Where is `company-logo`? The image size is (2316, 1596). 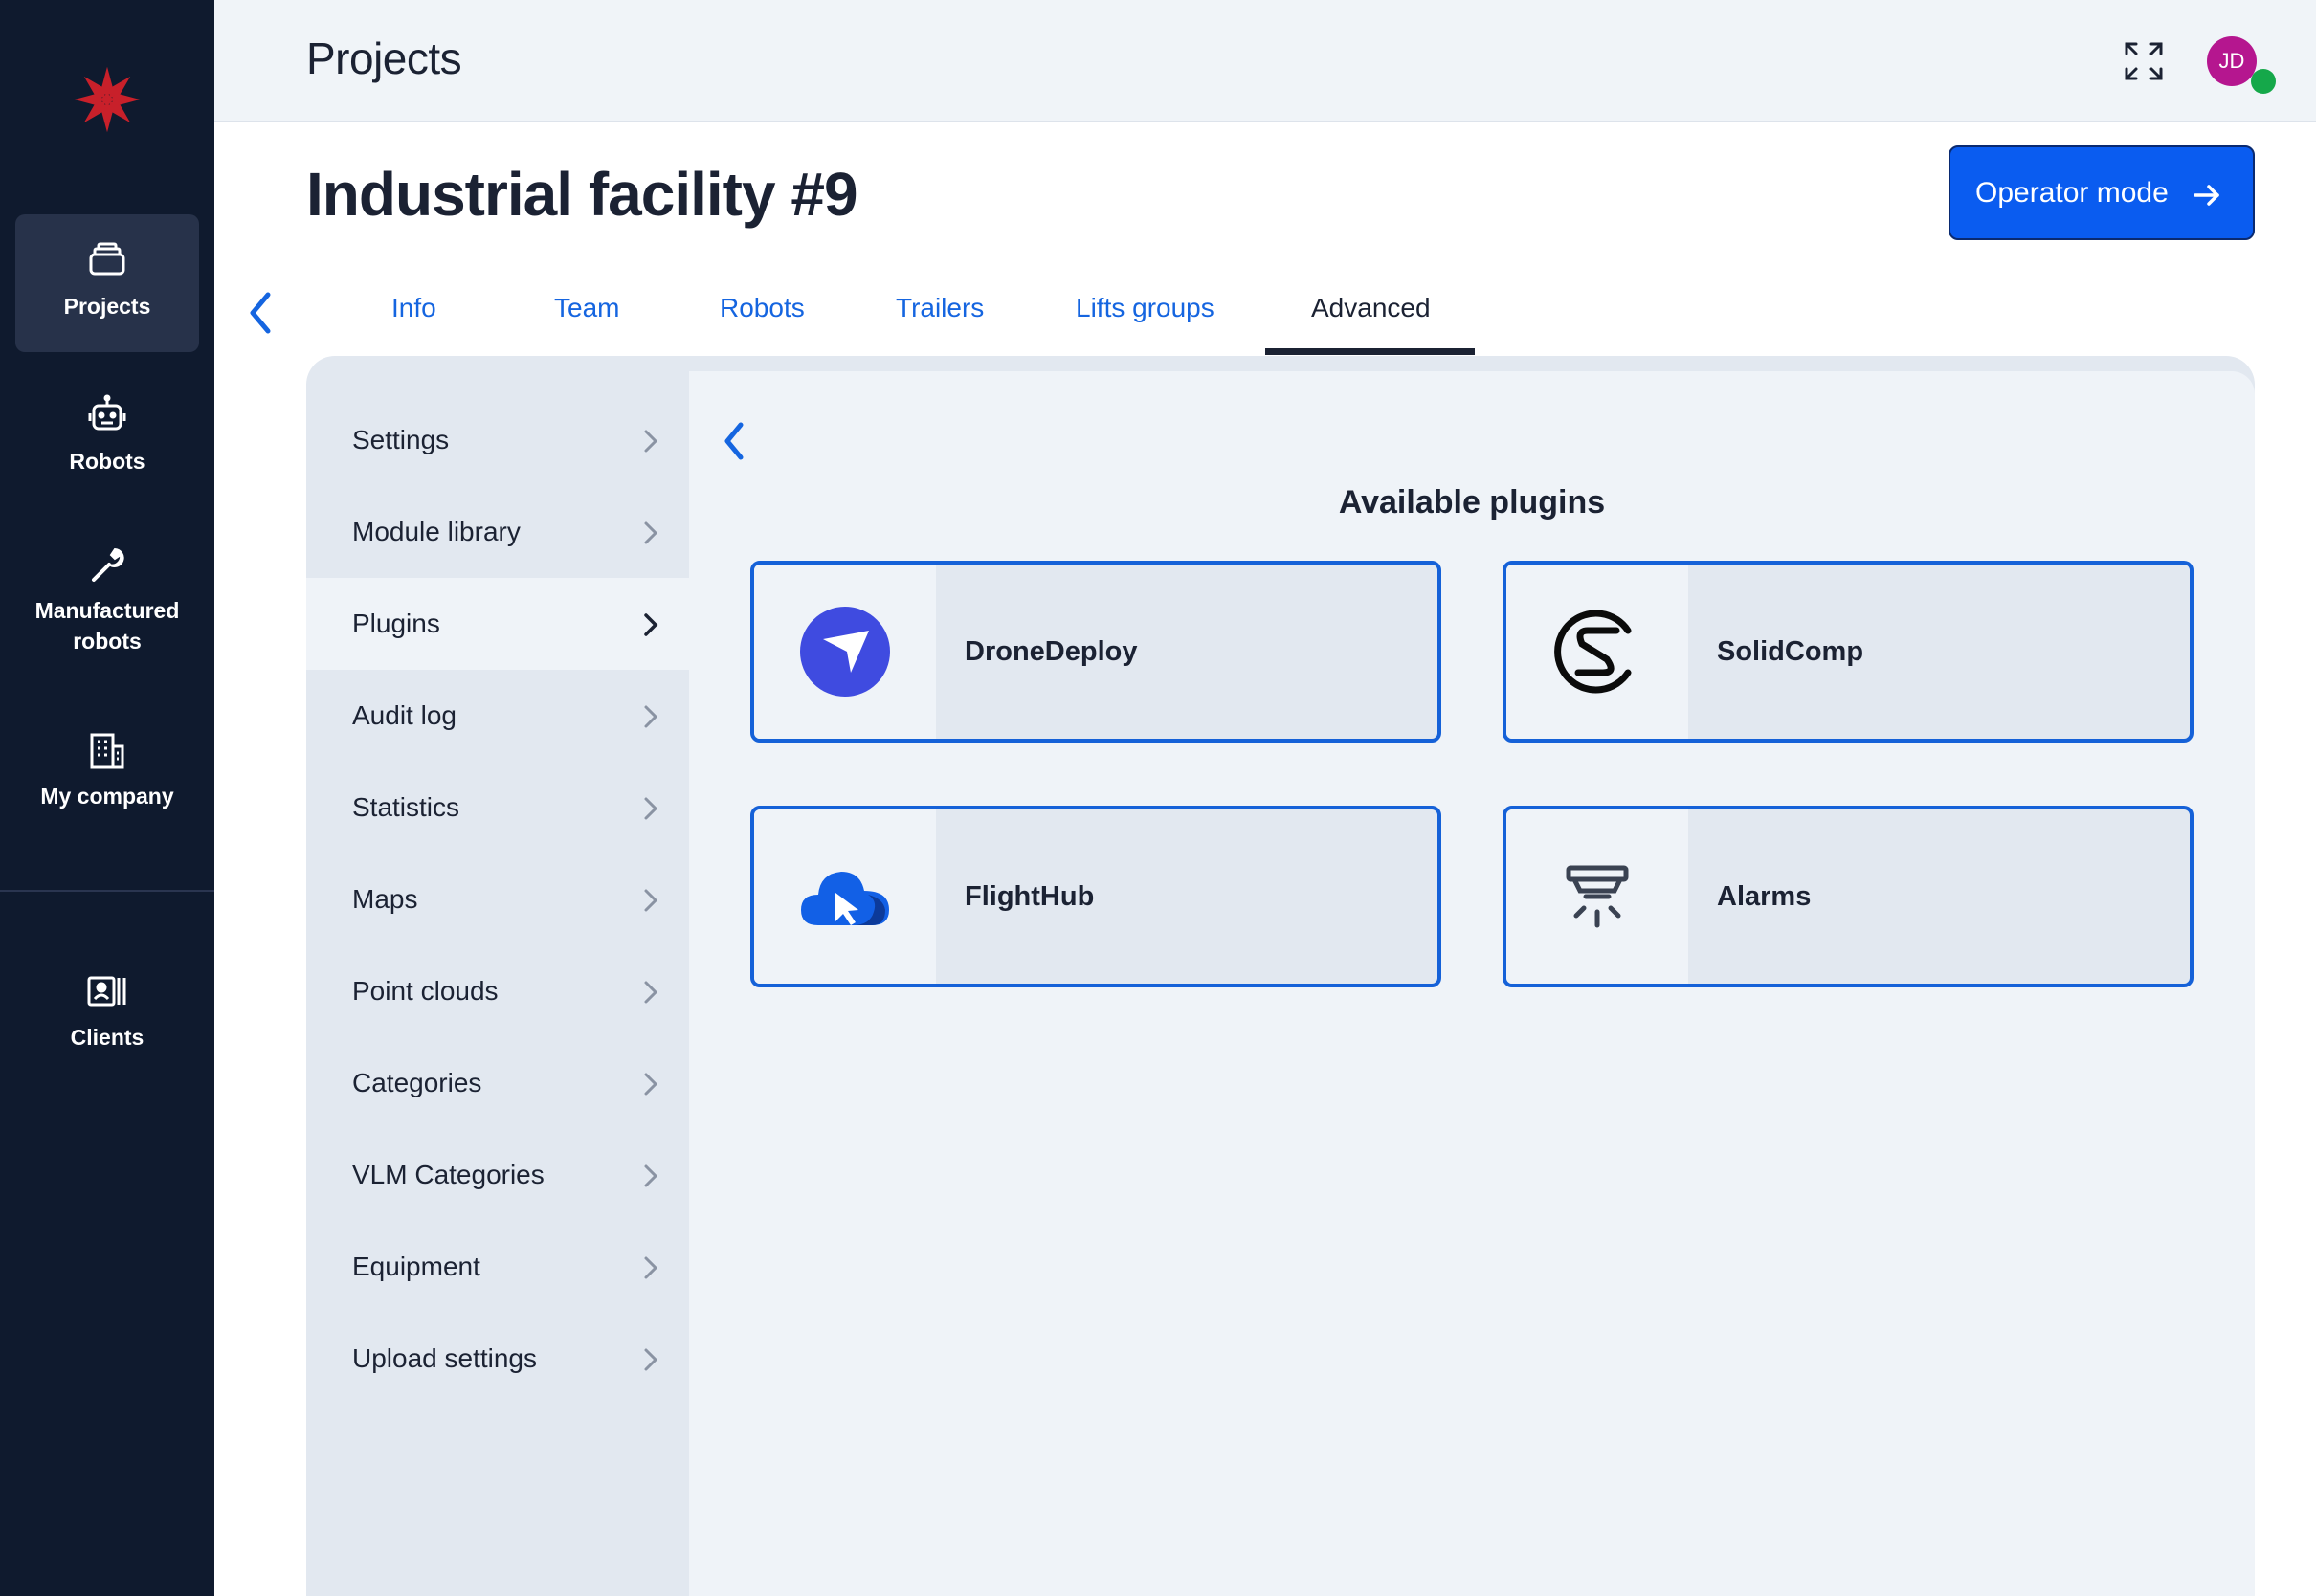
company-logo is located at coordinates (107, 100).